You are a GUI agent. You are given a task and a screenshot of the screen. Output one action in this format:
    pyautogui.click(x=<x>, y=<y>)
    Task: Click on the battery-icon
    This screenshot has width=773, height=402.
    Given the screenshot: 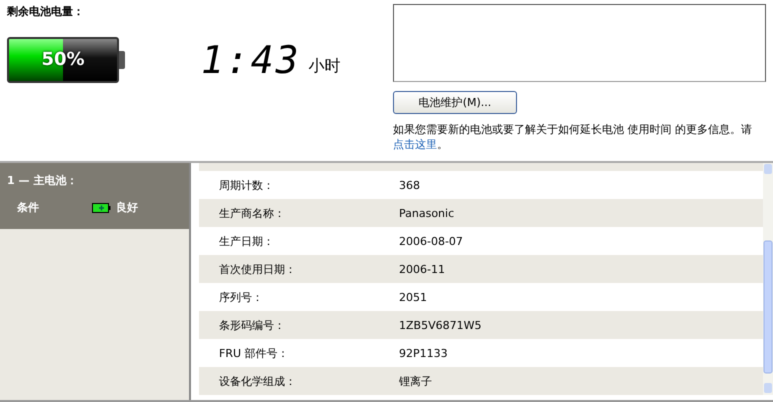 What is the action you would take?
    pyautogui.click(x=101, y=207)
    